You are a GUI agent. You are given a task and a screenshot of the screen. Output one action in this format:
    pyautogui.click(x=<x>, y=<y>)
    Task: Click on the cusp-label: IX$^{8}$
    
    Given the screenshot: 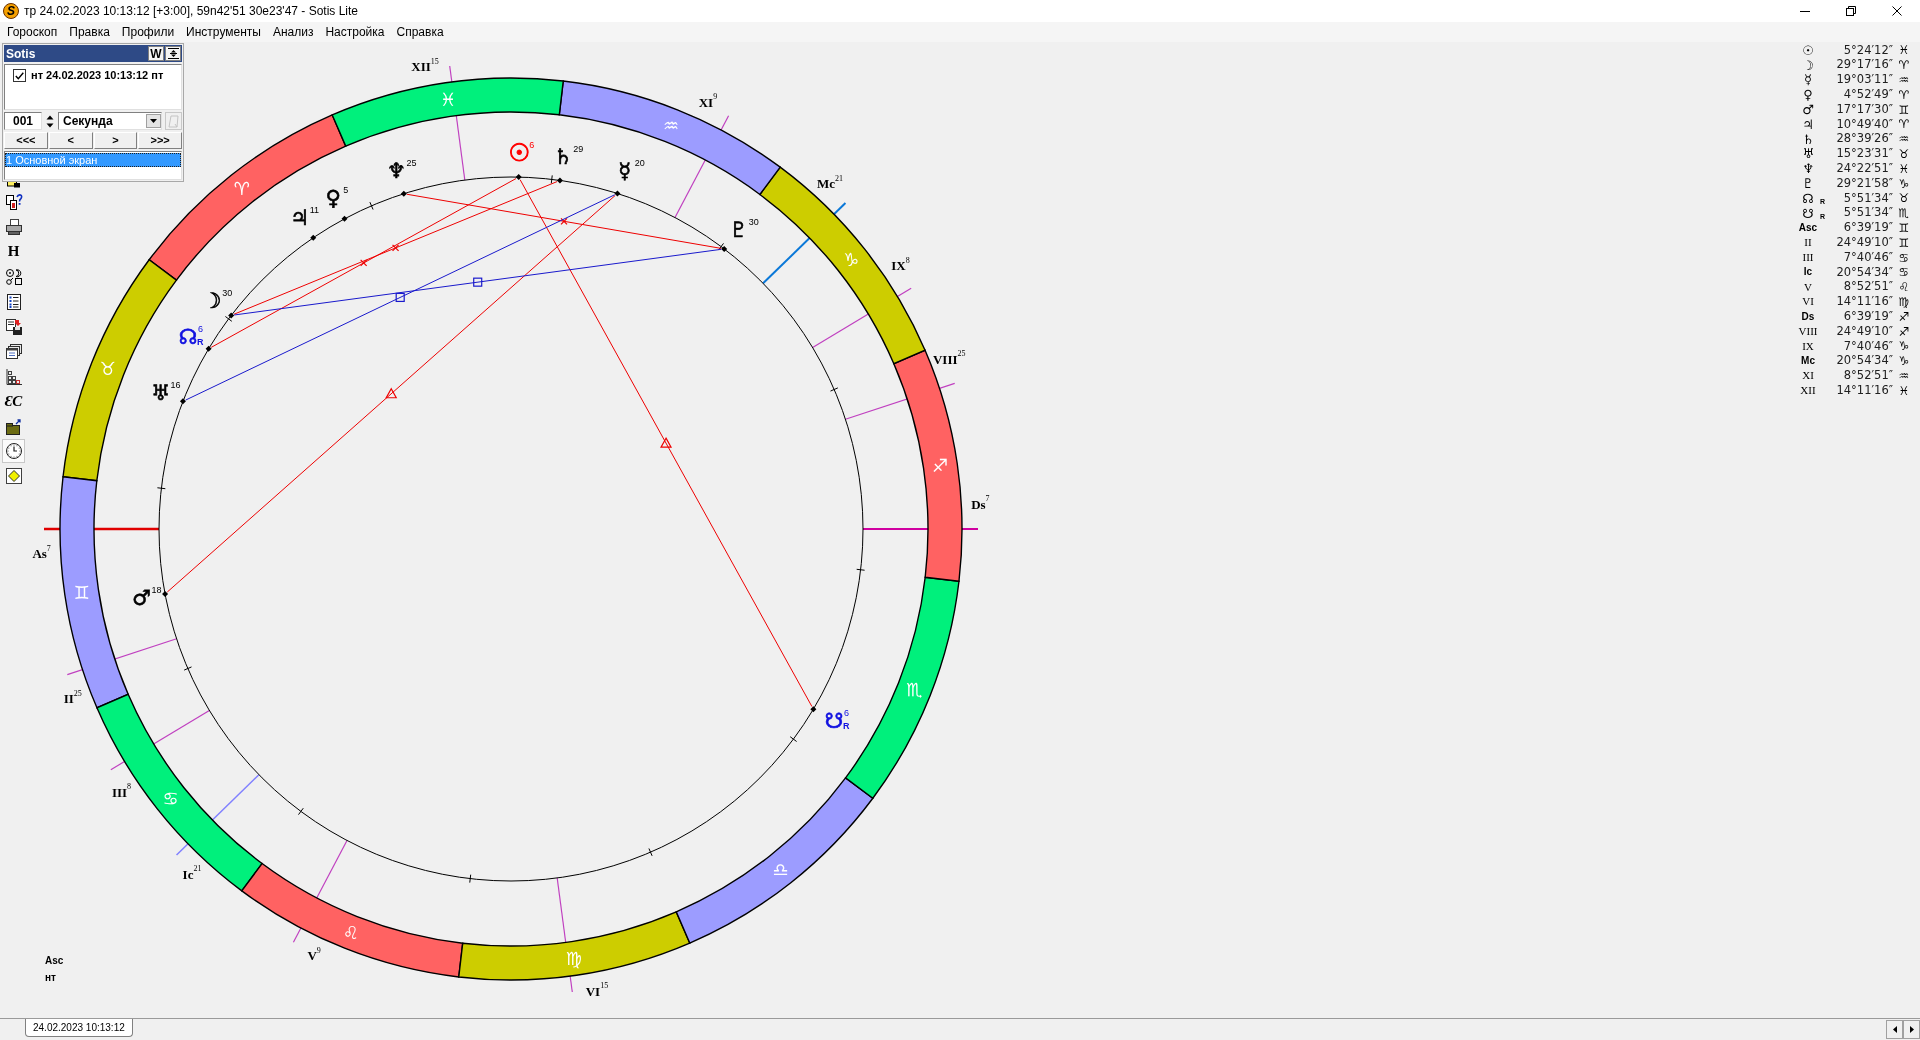 What is the action you would take?
    pyautogui.click(x=900, y=264)
    